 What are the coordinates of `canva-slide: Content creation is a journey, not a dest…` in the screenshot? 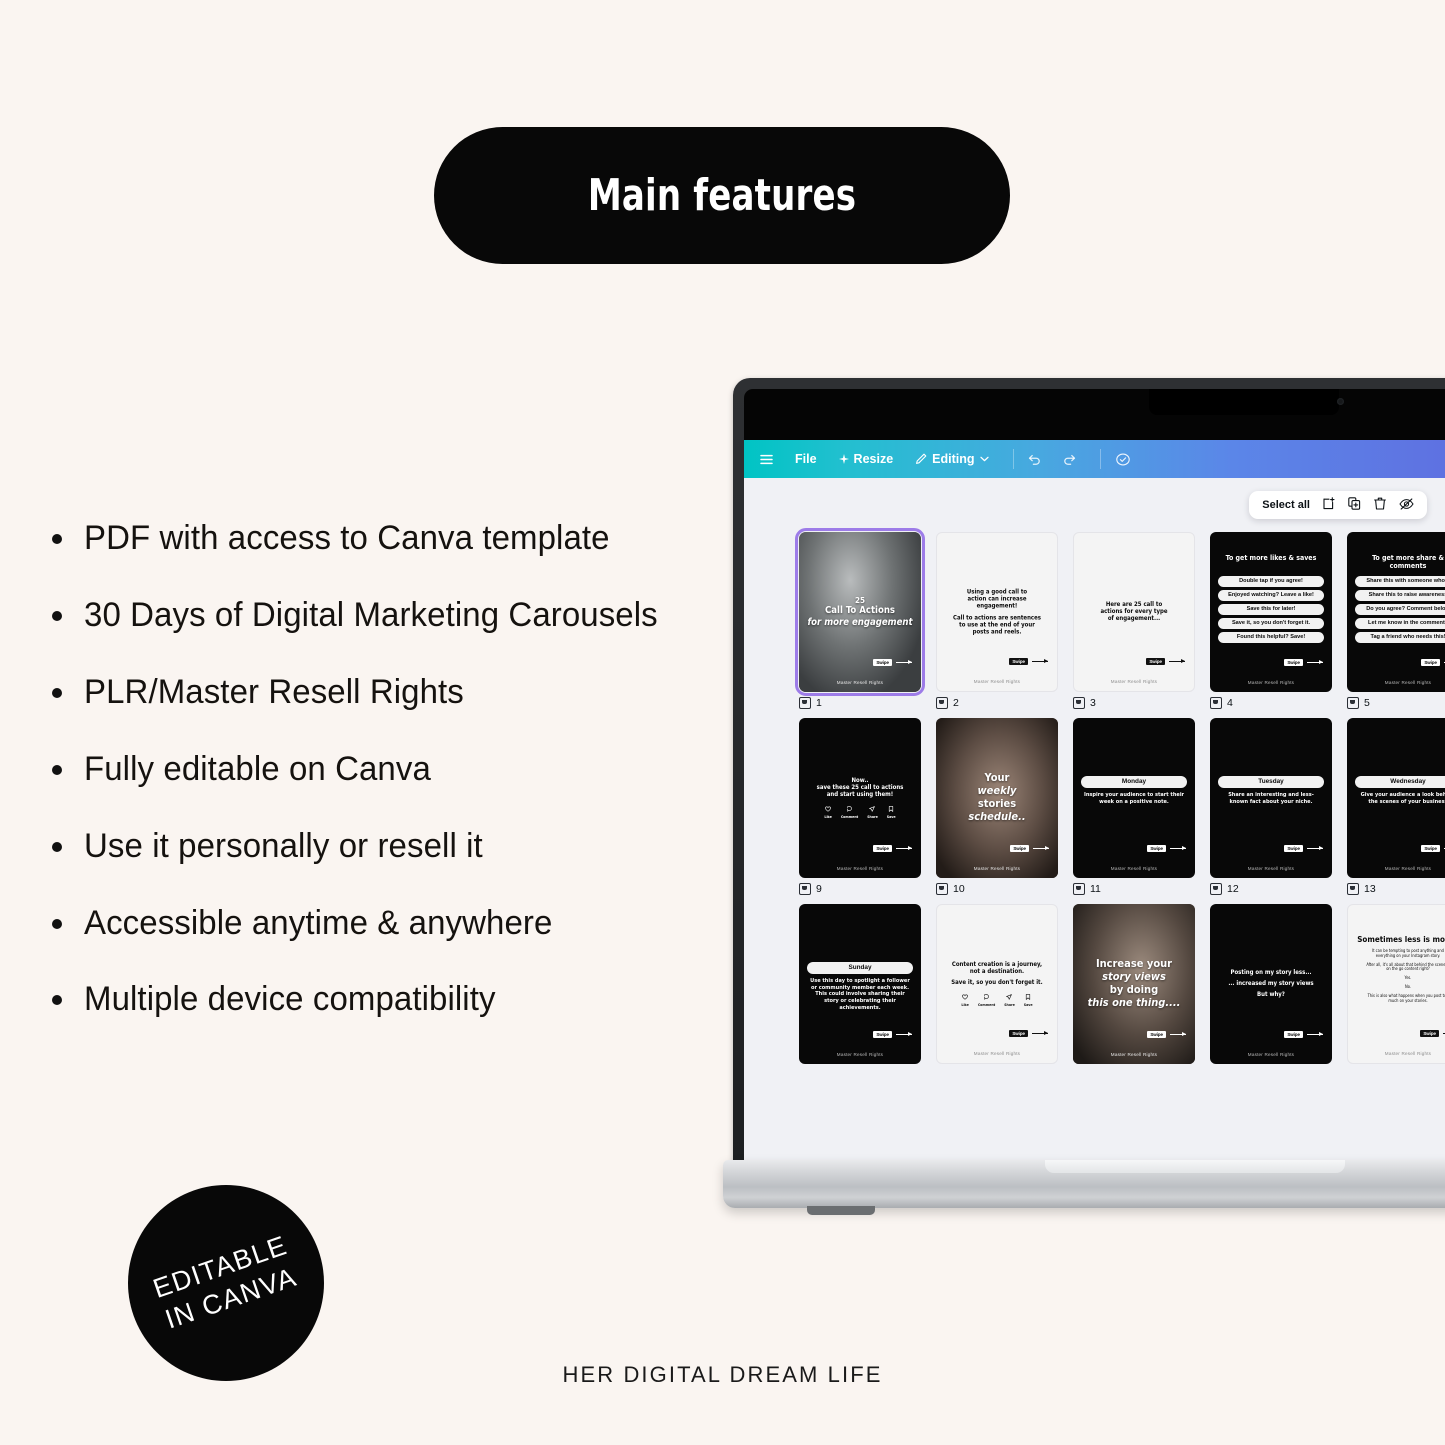 It's located at (997, 984).